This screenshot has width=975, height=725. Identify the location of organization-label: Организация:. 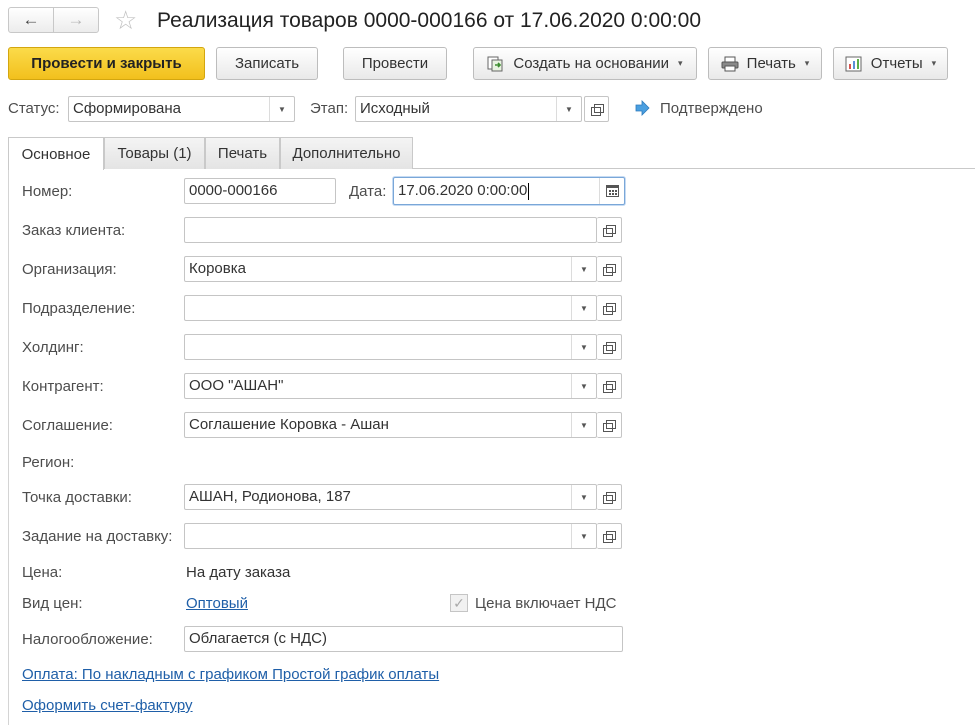
(69, 269).